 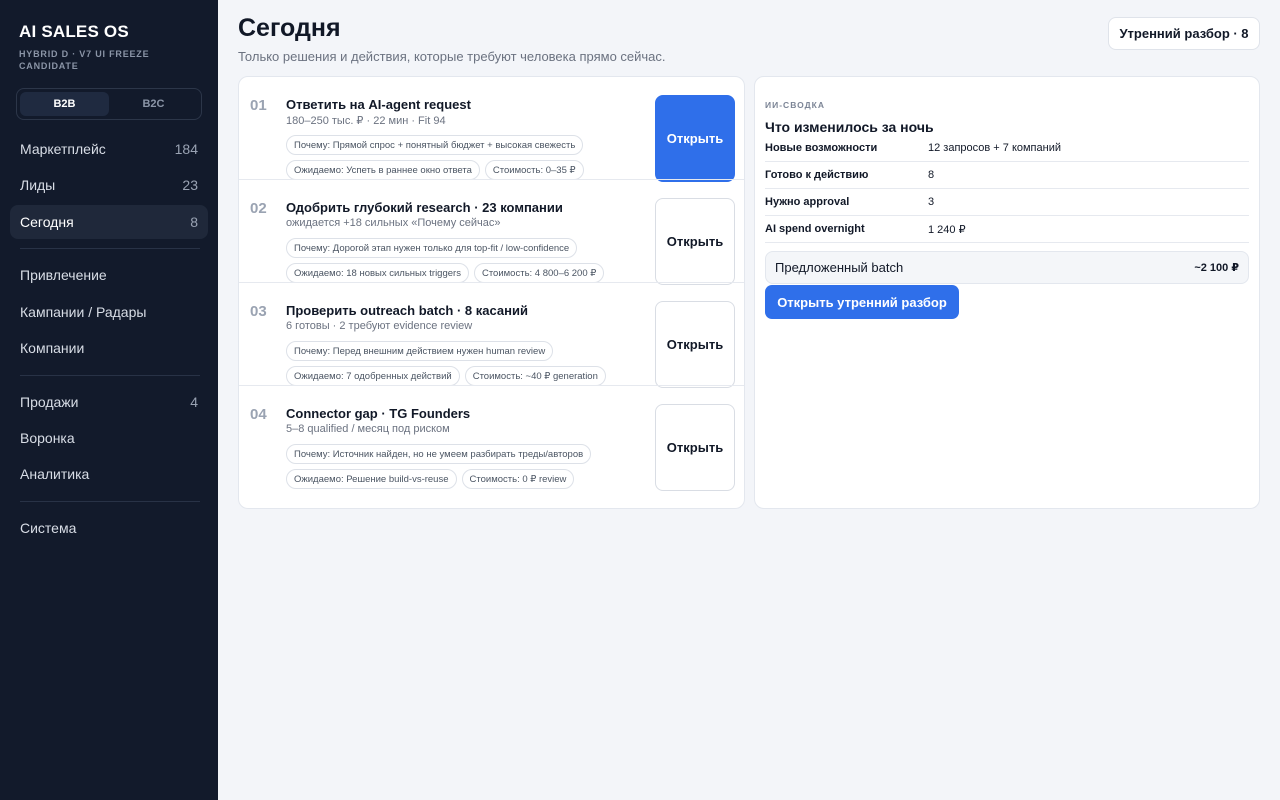 I want to click on summary-key: Новые возможности, so click(x=821, y=148).